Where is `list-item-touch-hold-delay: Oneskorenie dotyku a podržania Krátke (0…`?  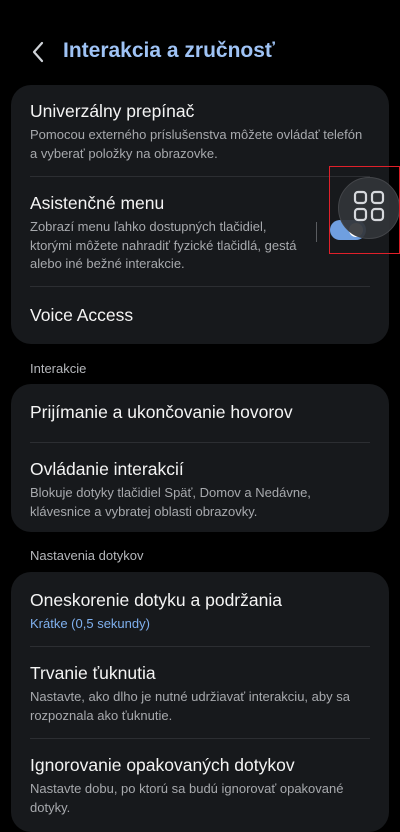 list-item-touch-hold-delay: Oneskorenie dotyku a podržania Krátke (0… is located at coordinates (200, 611).